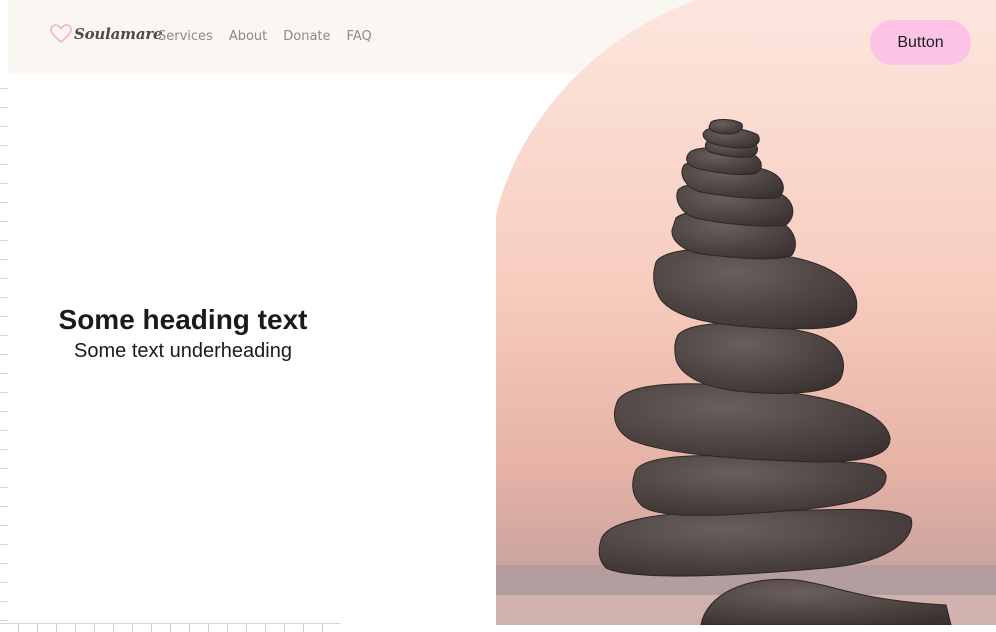 The height and width of the screenshot is (632, 996). What do you see at coordinates (170, 627) in the screenshot?
I see `bottom-ruler` at bounding box center [170, 627].